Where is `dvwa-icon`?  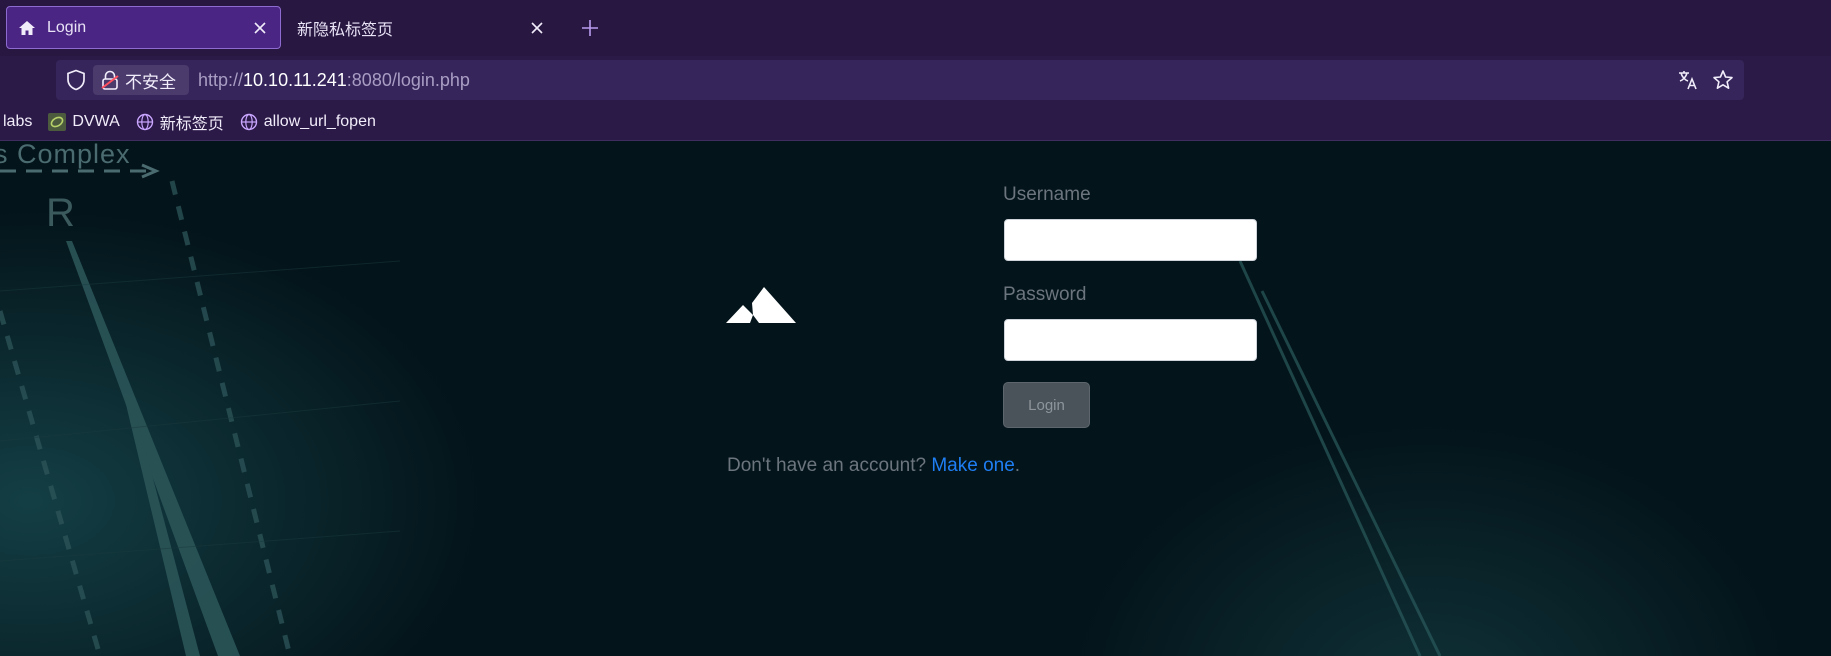
dvwa-icon is located at coordinates (57, 122).